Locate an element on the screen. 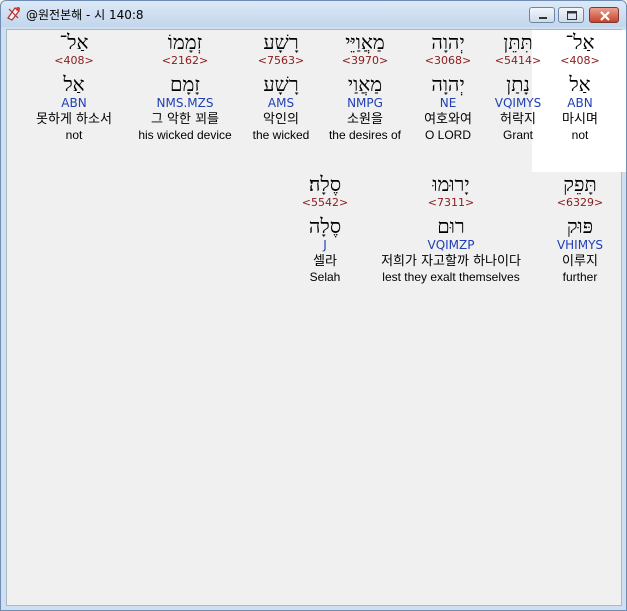 Image resolution: width=627 pixels, height=611 pixels. strong-number: <3970> is located at coordinates (365, 61).